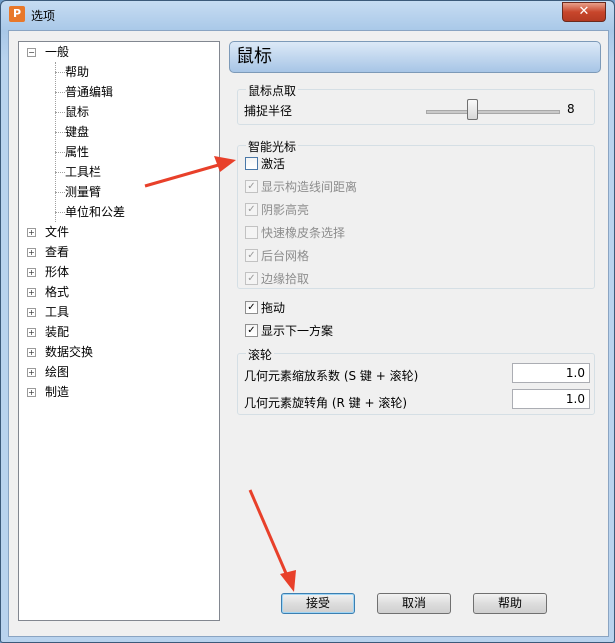 The image size is (615, 643). I want to click on construction-distance-checkbox: ✓, so click(251, 186).